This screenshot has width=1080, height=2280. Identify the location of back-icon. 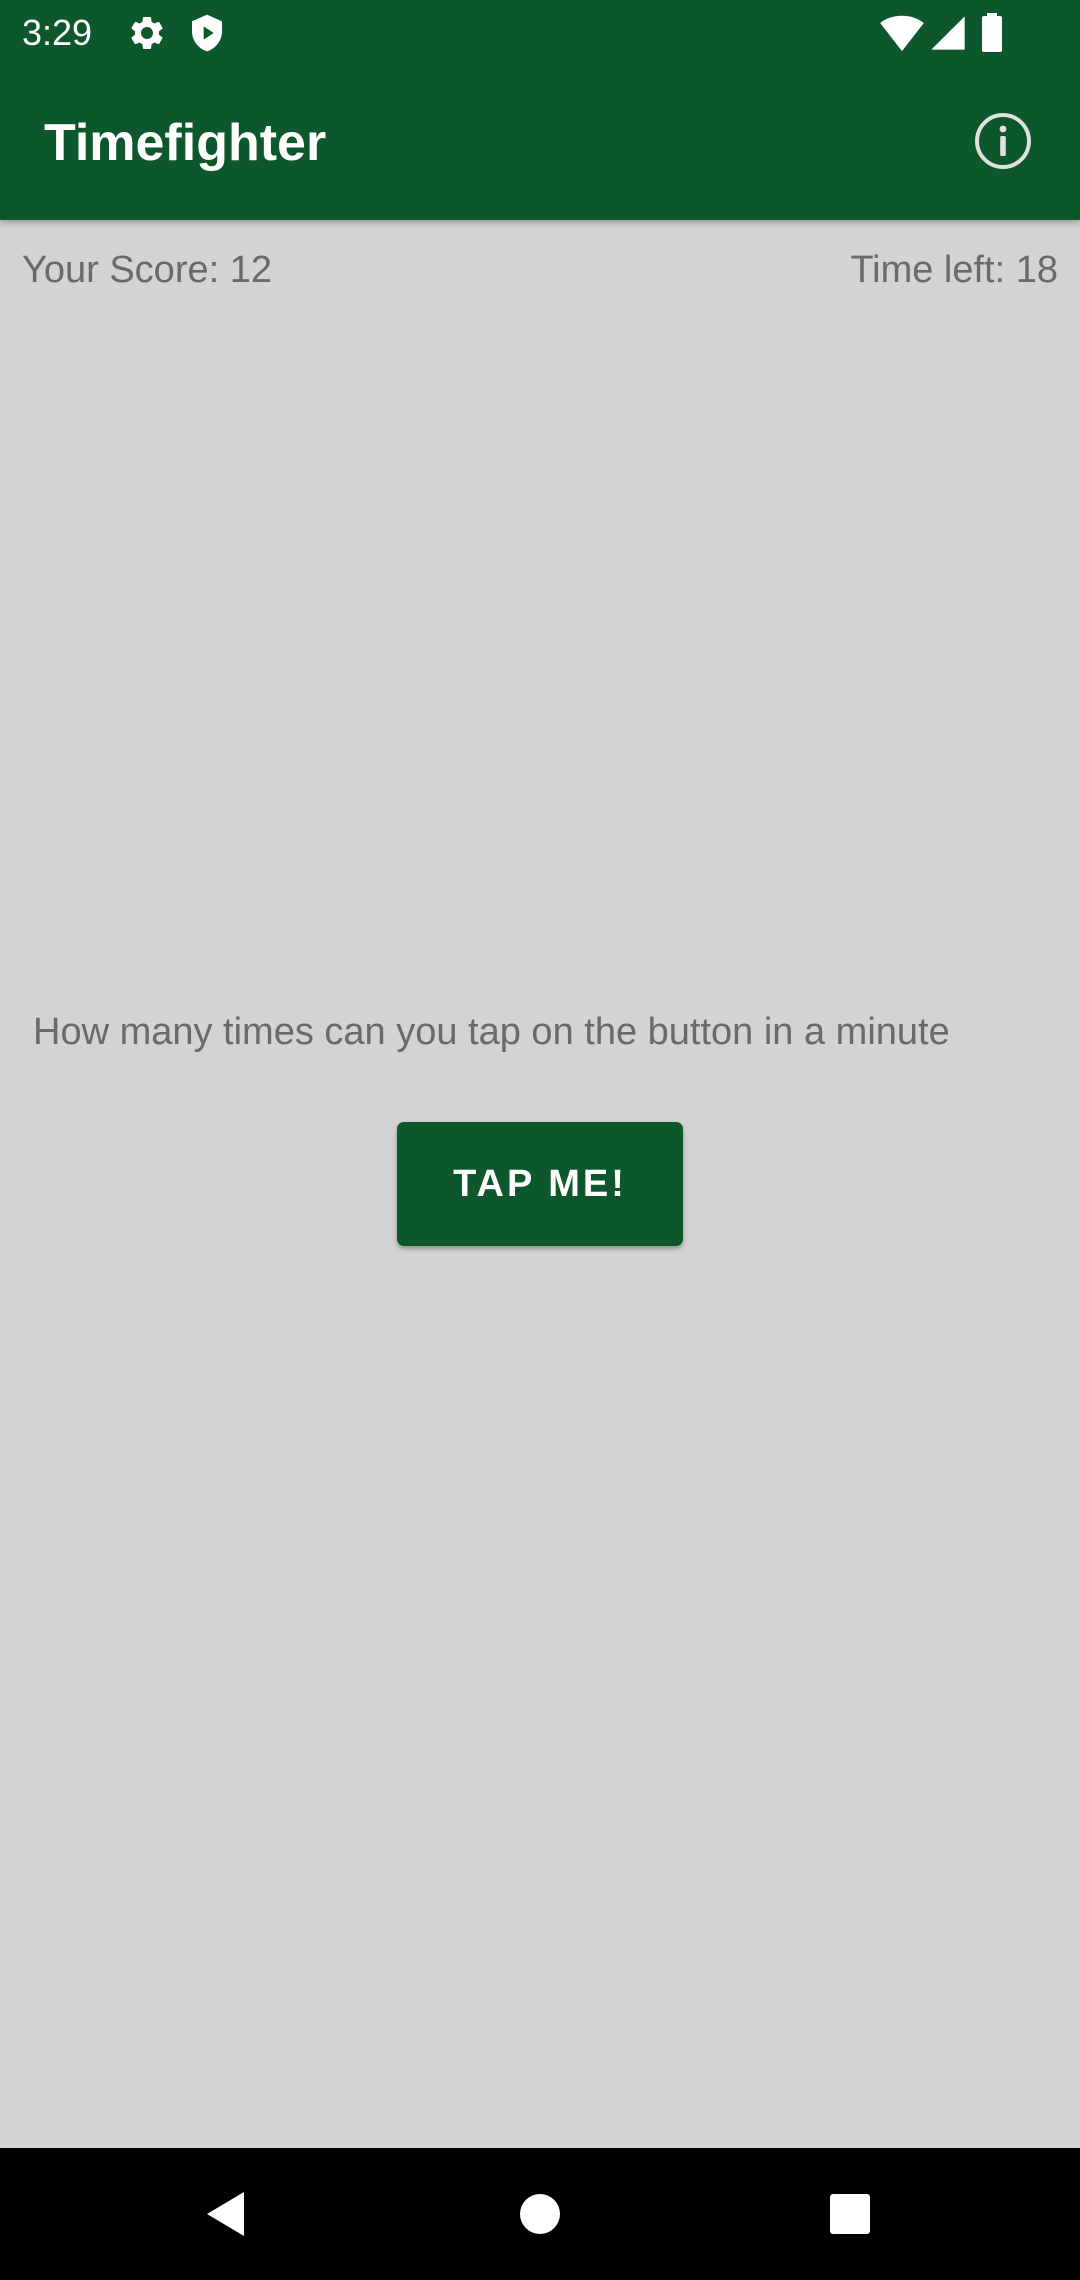
(225, 2214).